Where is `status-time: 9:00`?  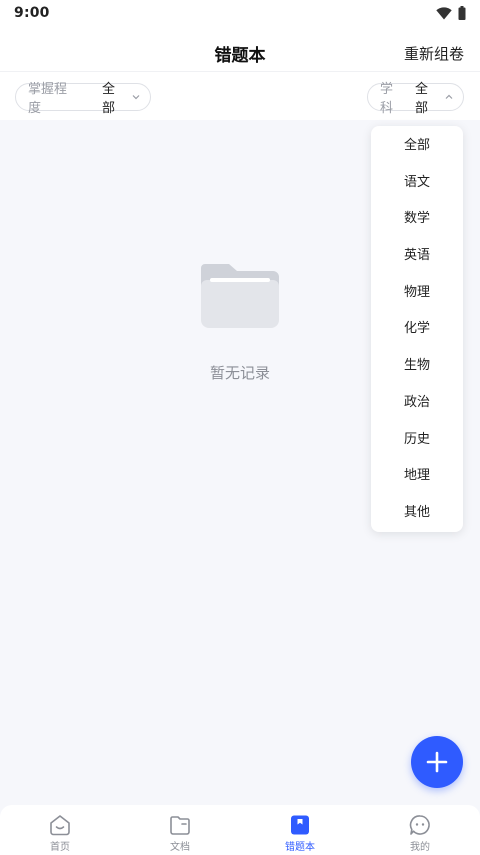
status-time: 9:00 is located at coordinates (32, 13).